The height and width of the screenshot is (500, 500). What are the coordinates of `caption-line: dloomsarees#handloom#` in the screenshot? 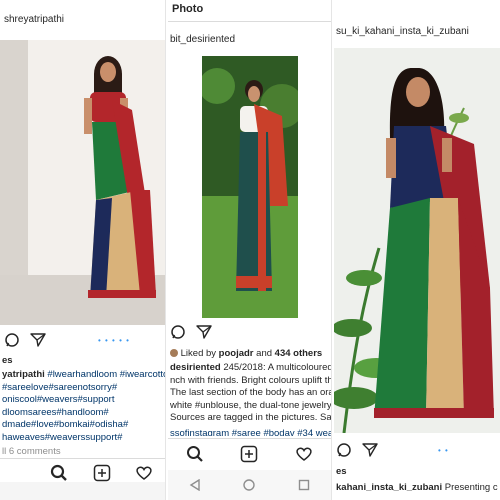 It's located at (55, 412).